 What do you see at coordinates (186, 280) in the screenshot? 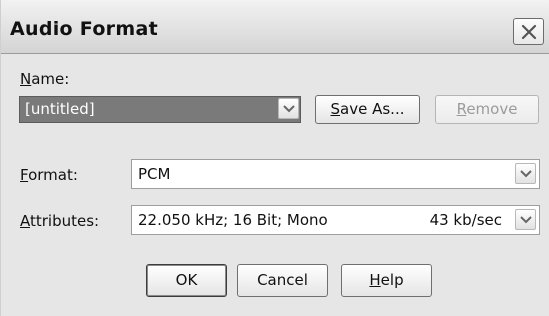
I see `ok-button: OK` at bounding box center [186, 280].